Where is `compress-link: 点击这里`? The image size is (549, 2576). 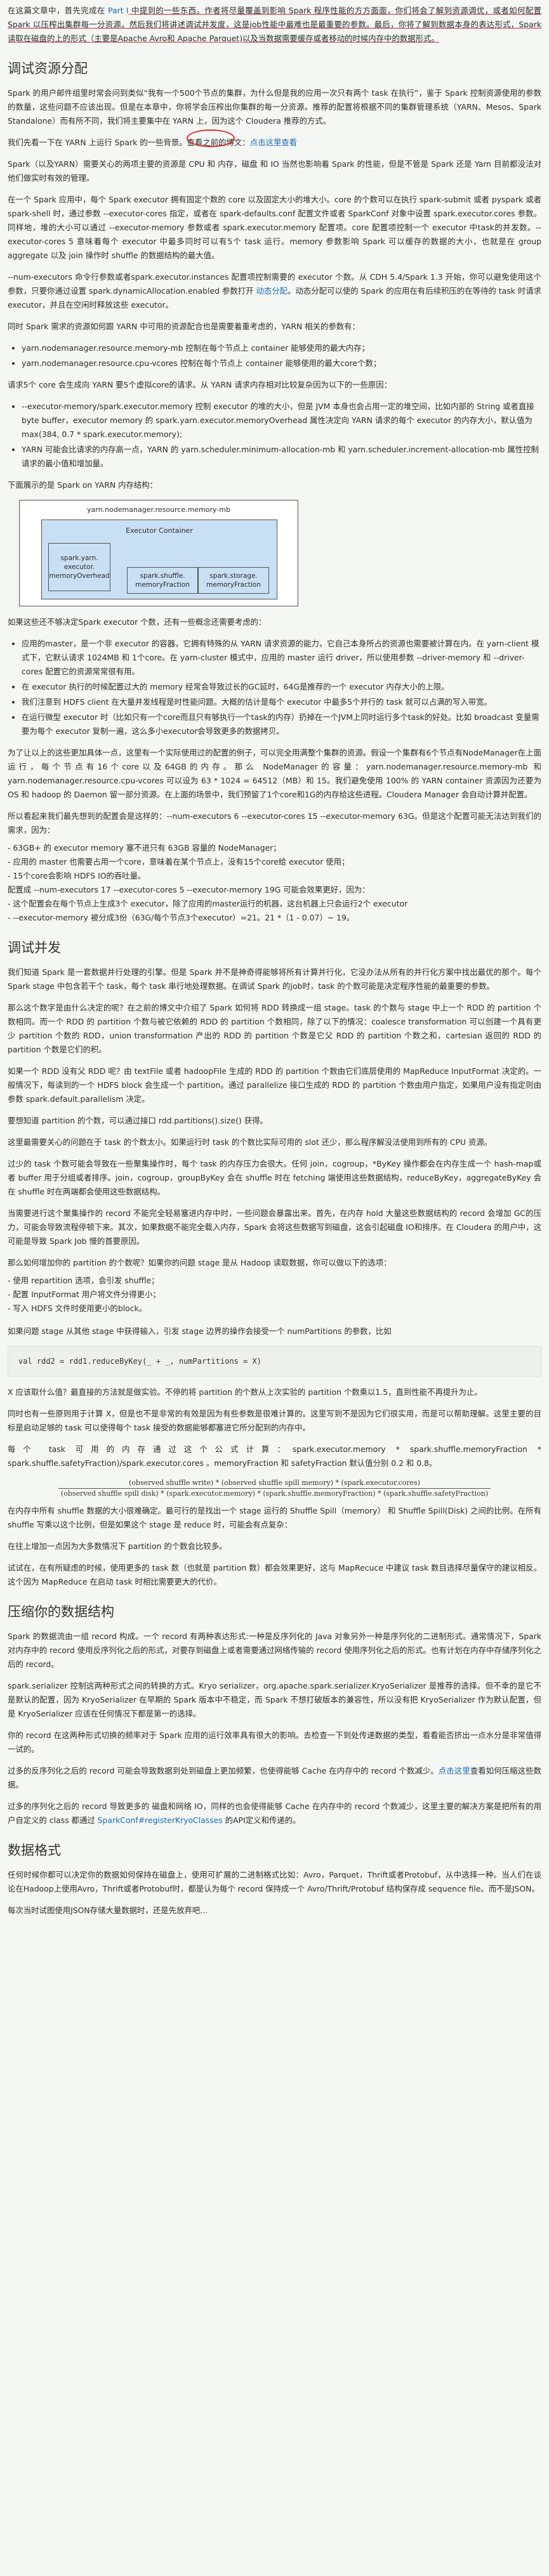
compress-link: 点击这里 is located at coordinates (454, 1770).